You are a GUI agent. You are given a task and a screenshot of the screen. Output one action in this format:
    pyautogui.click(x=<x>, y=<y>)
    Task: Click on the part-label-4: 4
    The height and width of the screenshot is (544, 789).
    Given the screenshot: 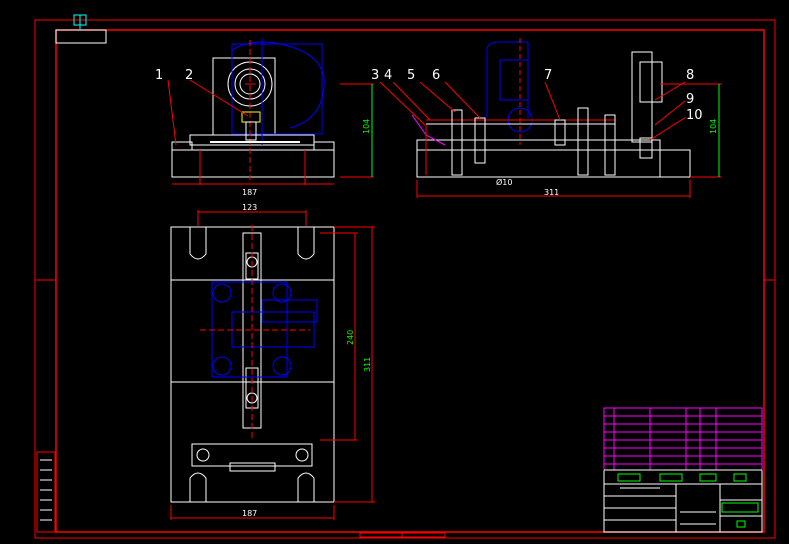 What is the action you would take?
    pyautogui.click(x=388, y=75)
    